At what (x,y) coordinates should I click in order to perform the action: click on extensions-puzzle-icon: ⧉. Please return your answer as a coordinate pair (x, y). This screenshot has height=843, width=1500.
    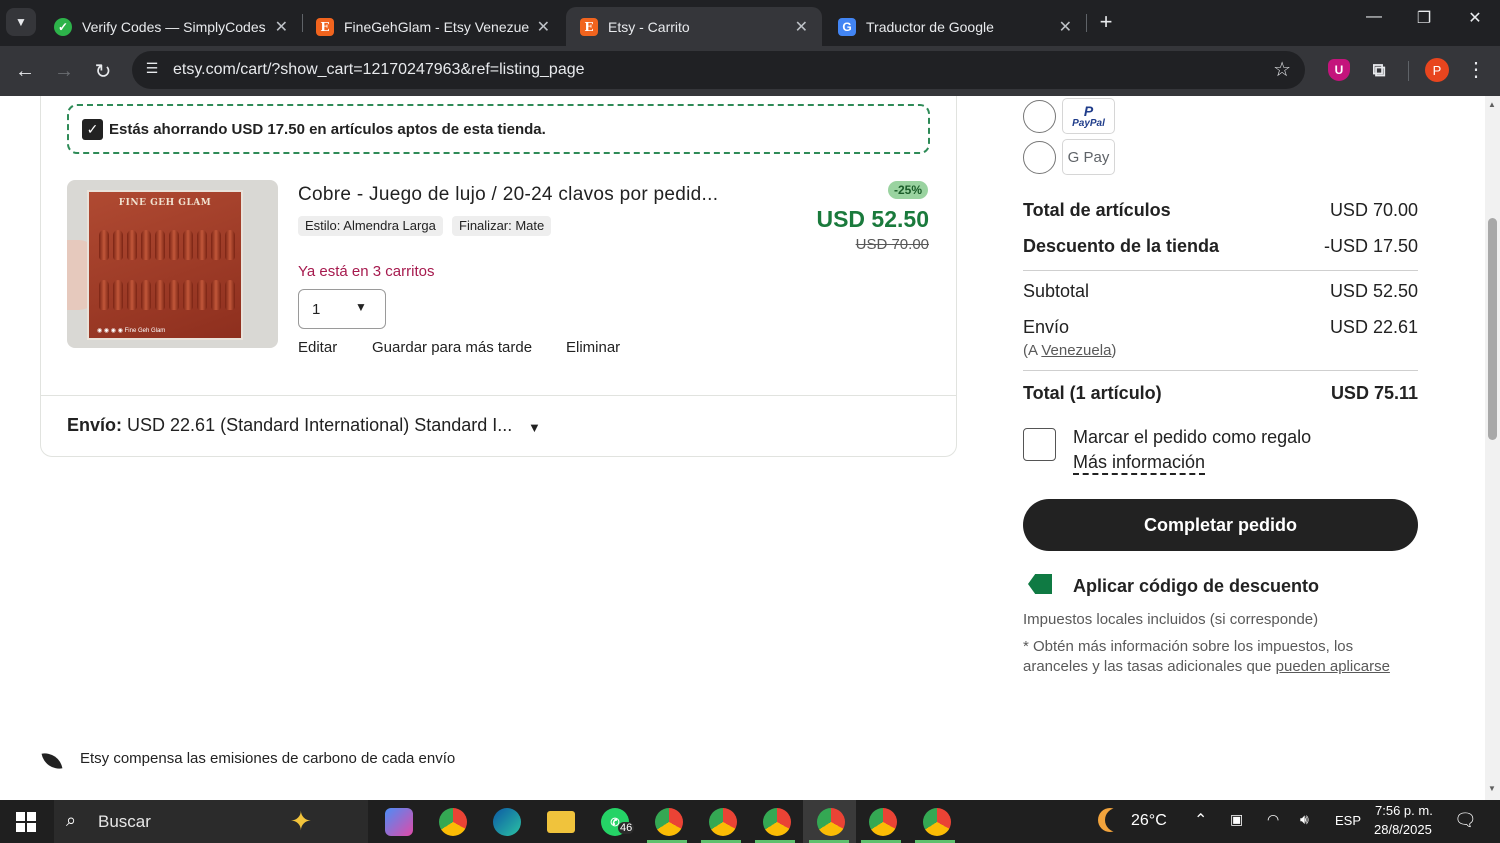
    Looking at the image, I should click on (1379, 70).